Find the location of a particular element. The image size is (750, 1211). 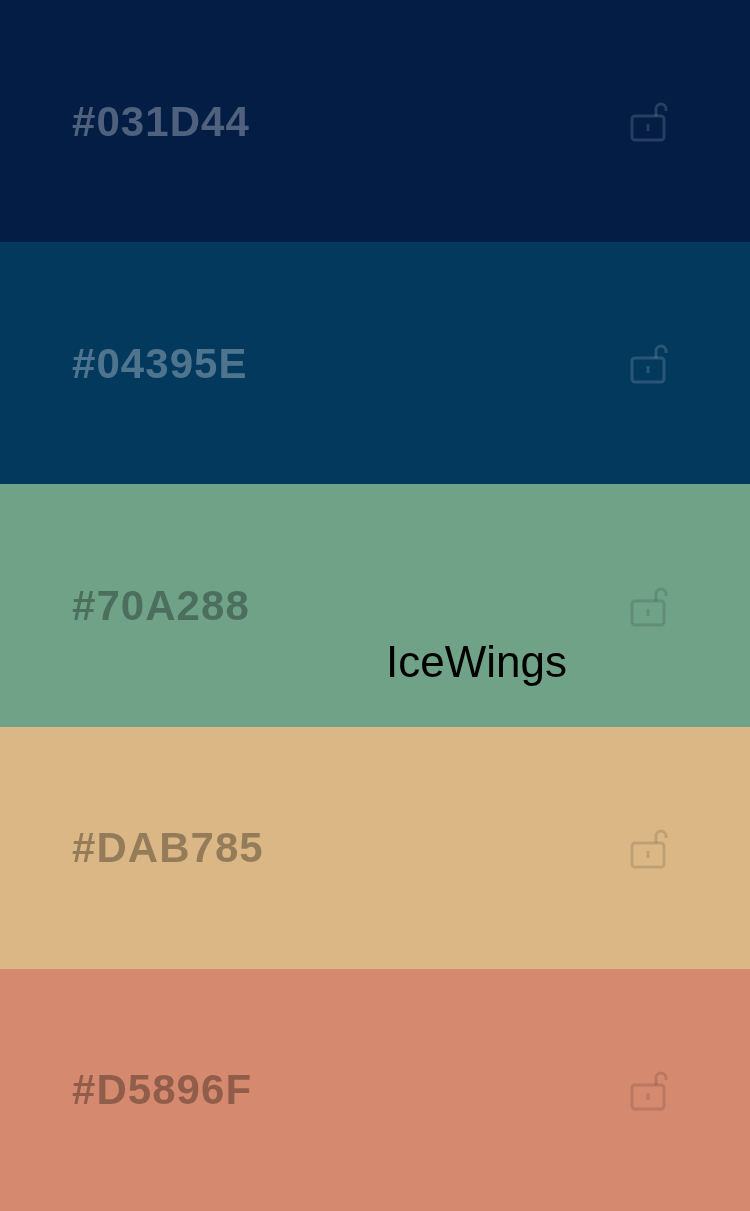

hex-code: #04395E is located at coordinates (160, 363).